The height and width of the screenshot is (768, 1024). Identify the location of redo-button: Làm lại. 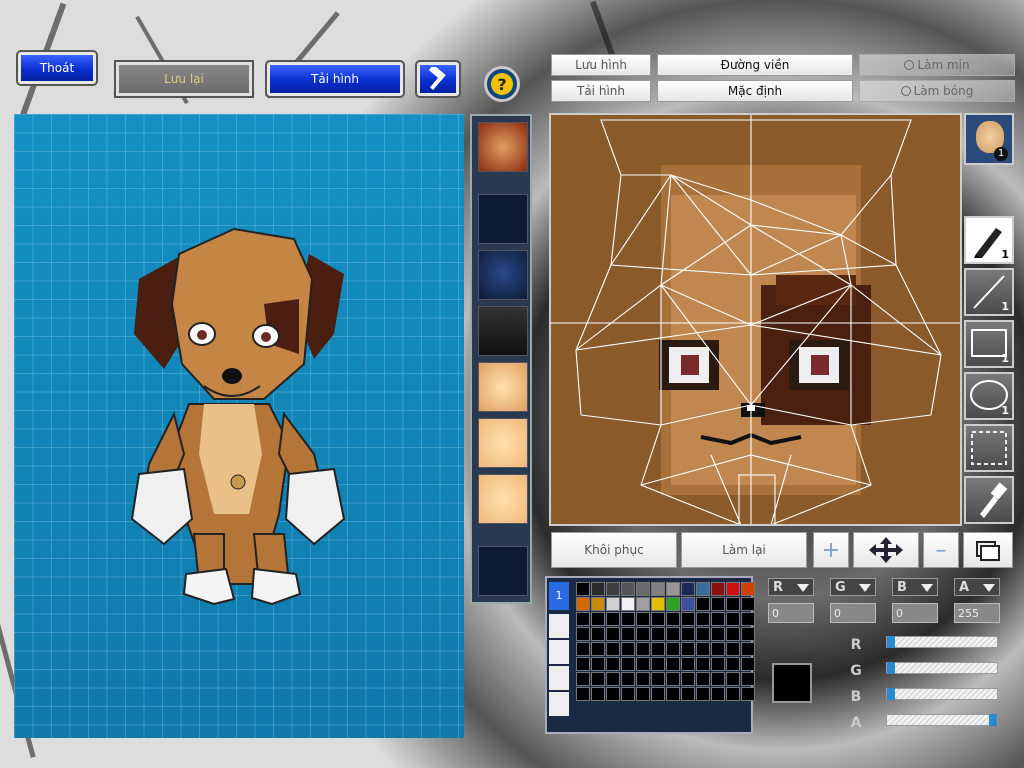
(744, 550).